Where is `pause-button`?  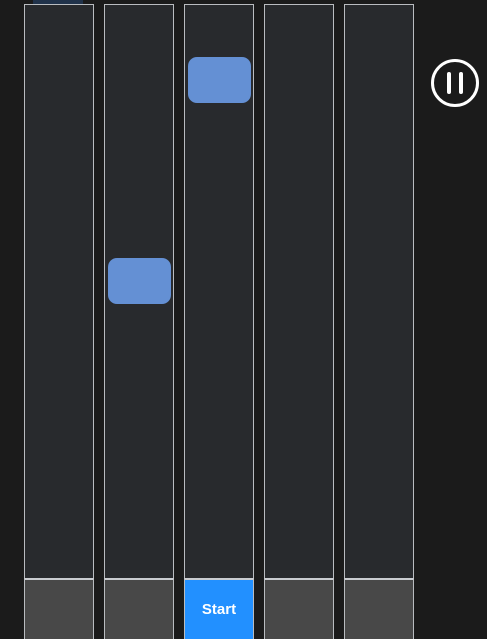 pause-button is located at coordinates (455, 83).